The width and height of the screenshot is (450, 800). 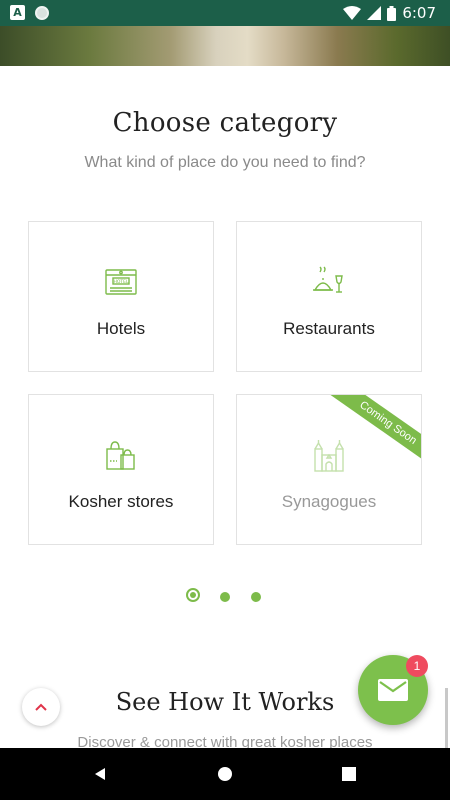 I want to click on svg-text: HOTEL, so click(x=121, y=282).